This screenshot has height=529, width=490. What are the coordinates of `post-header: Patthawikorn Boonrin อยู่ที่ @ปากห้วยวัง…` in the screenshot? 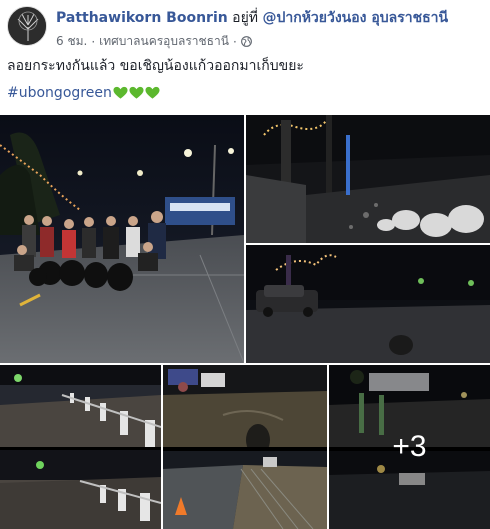 It's located at (252, 18).